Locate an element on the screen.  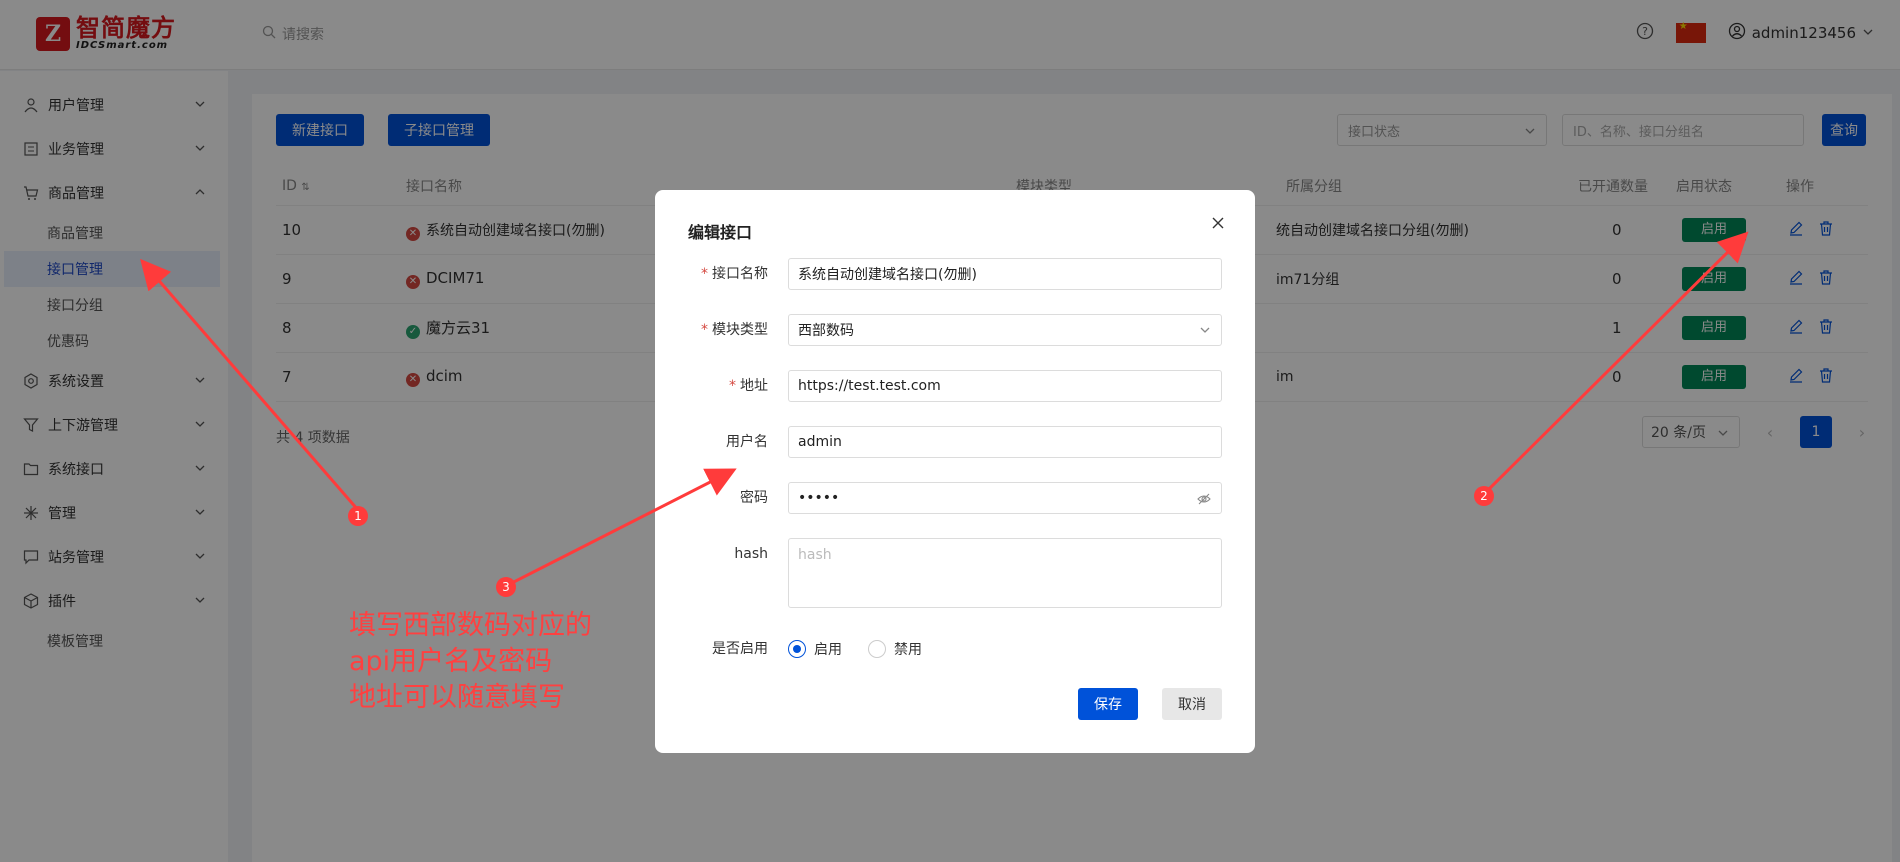
annotation-note: 填写西部数码对应的 api用户名及密码 地址可以随意填写 is located at coordinates (470, 661).